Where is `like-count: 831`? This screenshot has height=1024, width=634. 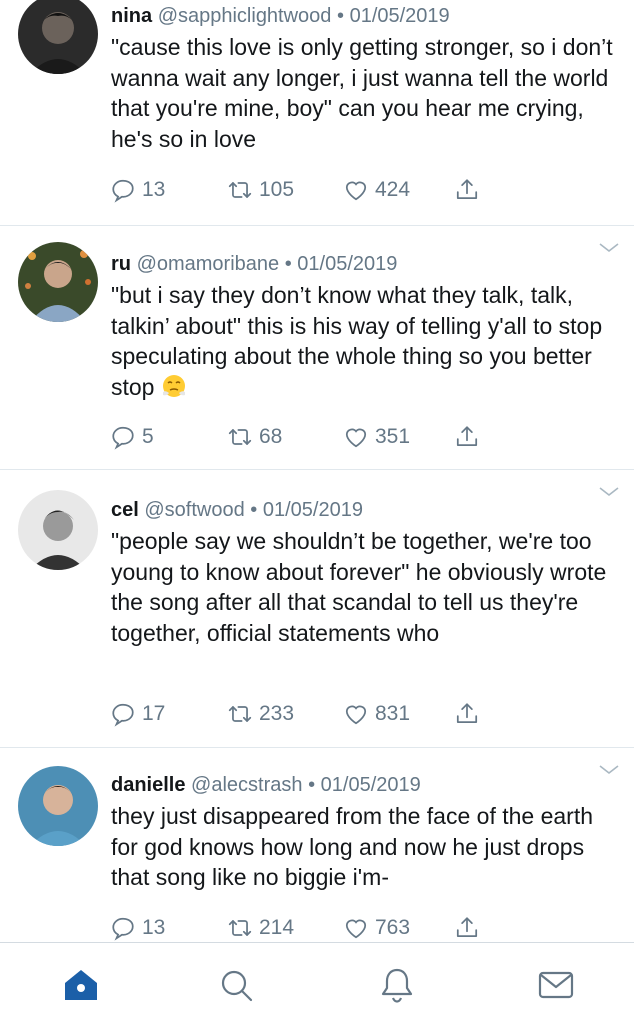 like-count: 831 is located at coordinates (393, 713).